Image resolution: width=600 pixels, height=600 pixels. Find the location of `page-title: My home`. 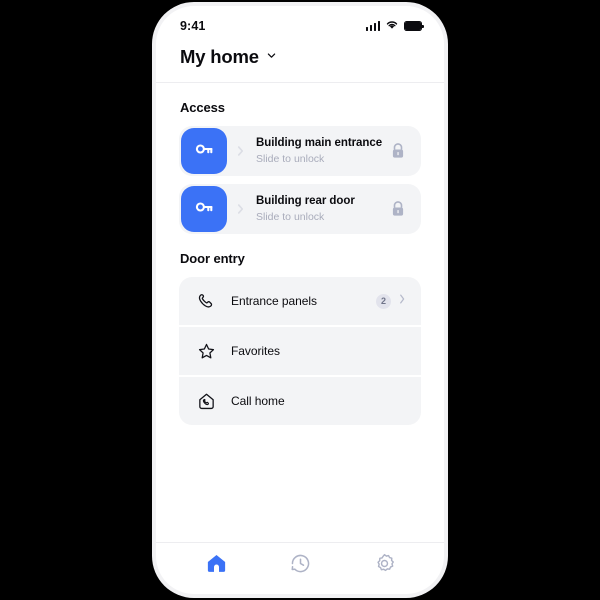

page-title: My home is located at coordinates (219, 56).